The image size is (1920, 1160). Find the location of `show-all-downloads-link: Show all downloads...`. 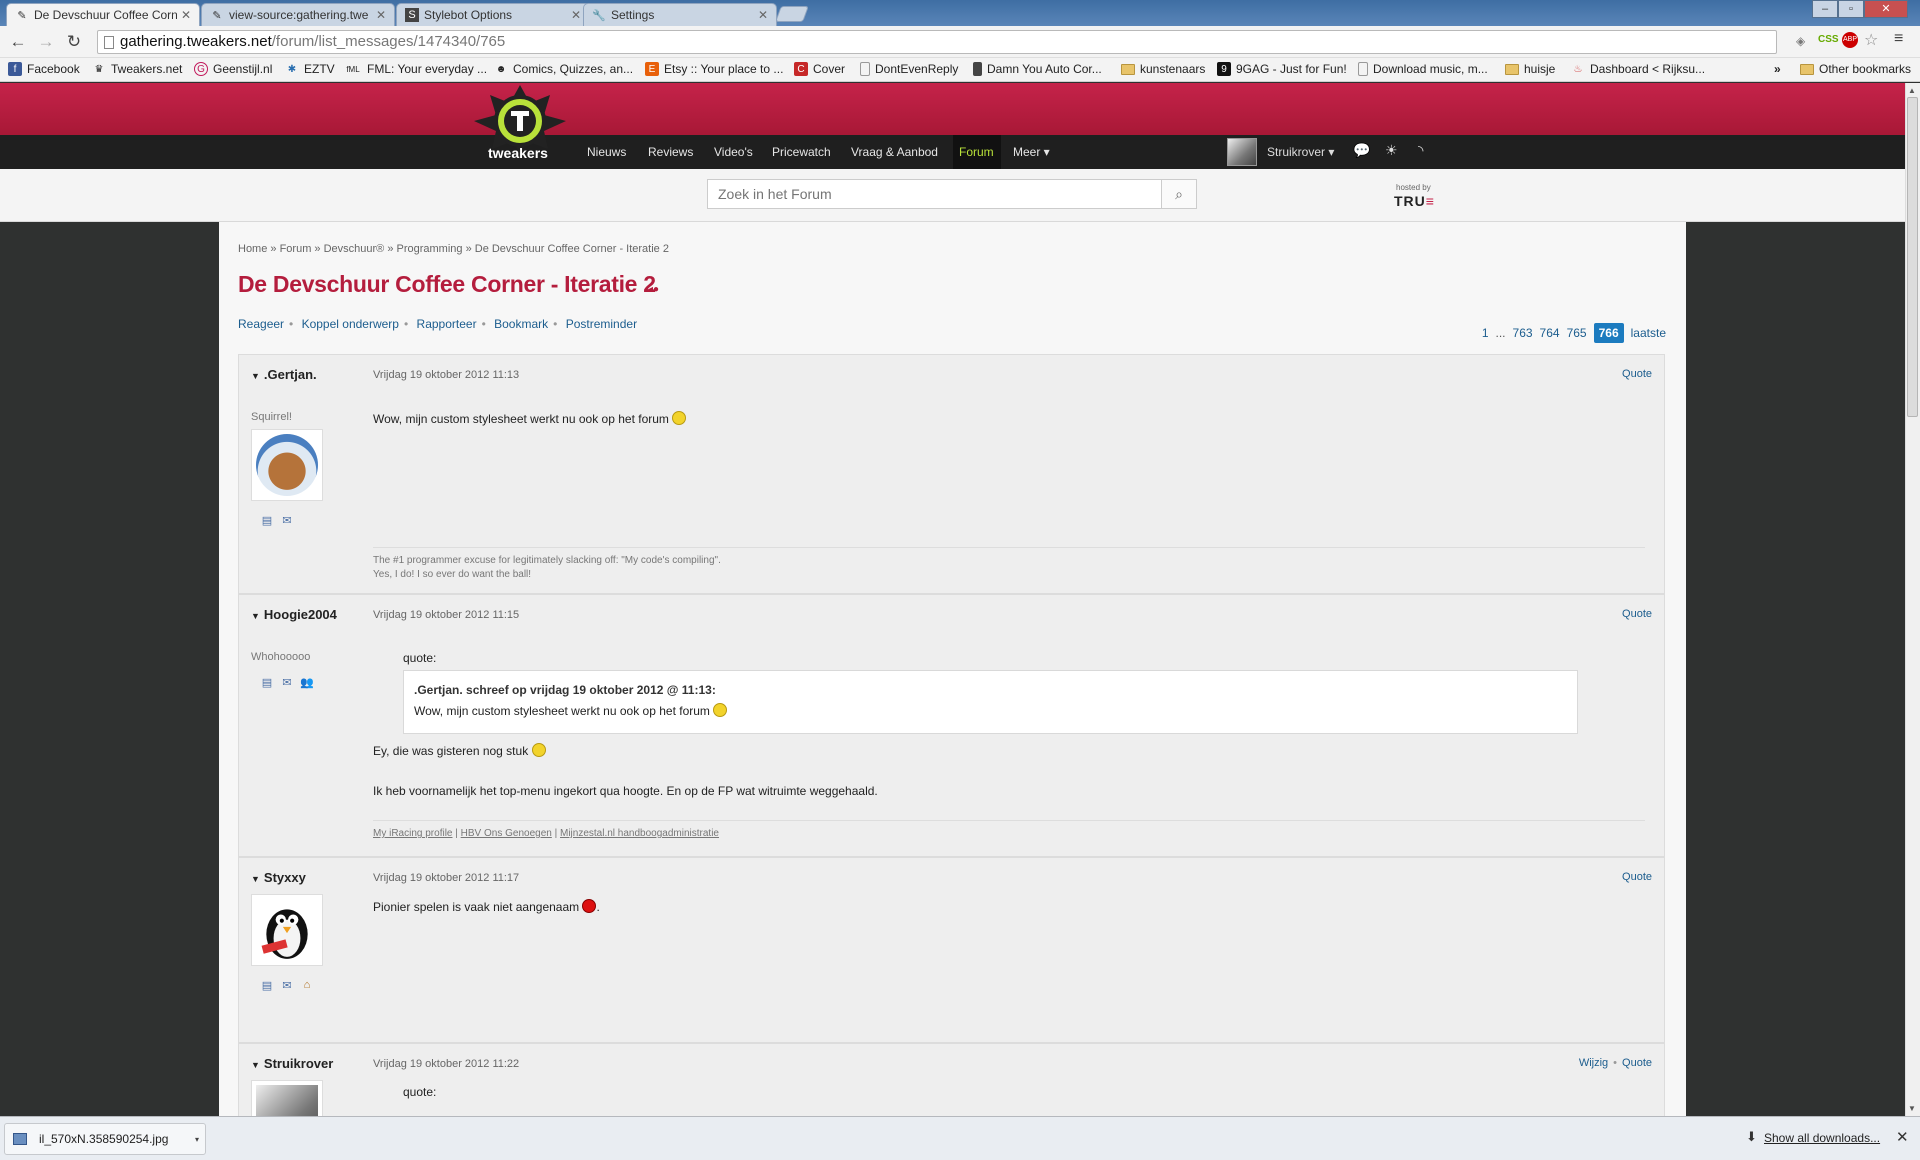

show-all-downloads-link: Show all downloads... is located at coordinates (1822, 1138).